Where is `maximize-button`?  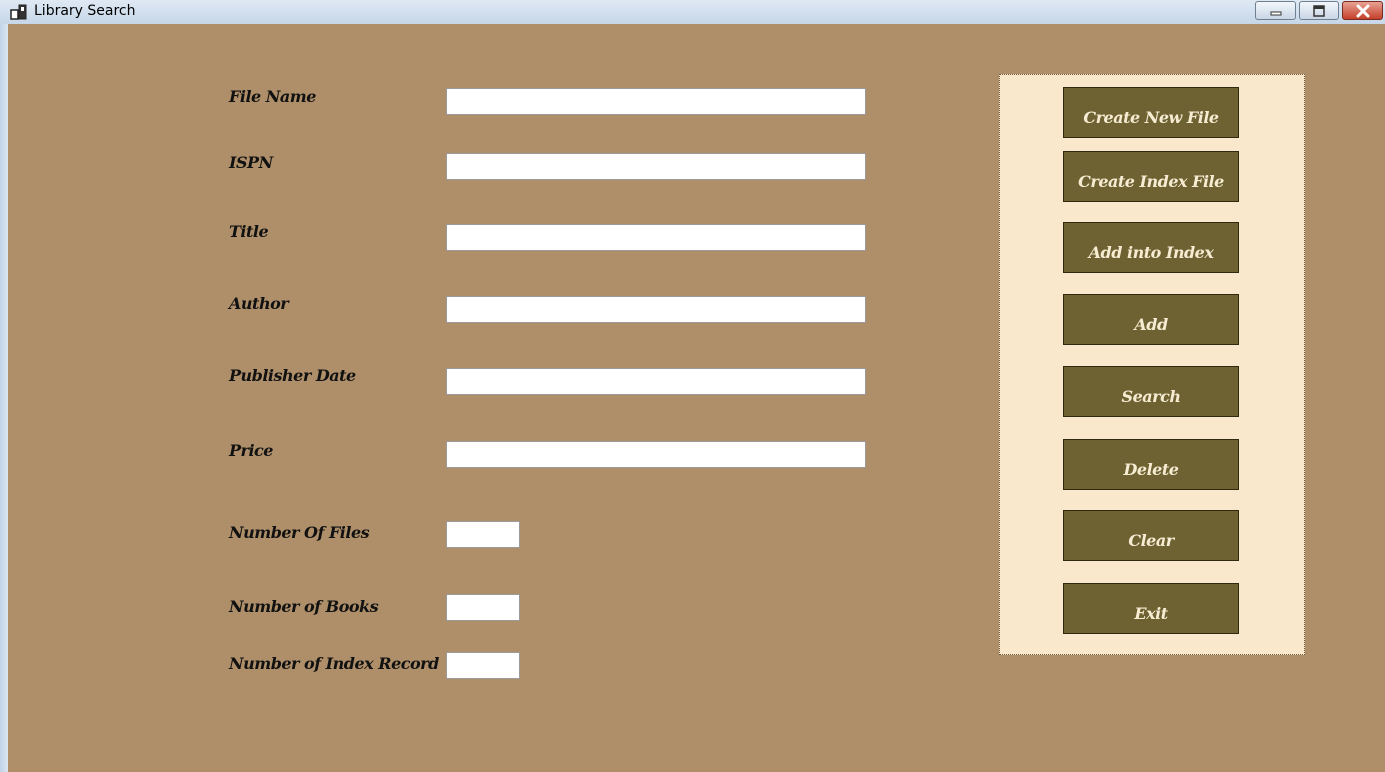
maximize-button is located at coordinates (1319, 10).